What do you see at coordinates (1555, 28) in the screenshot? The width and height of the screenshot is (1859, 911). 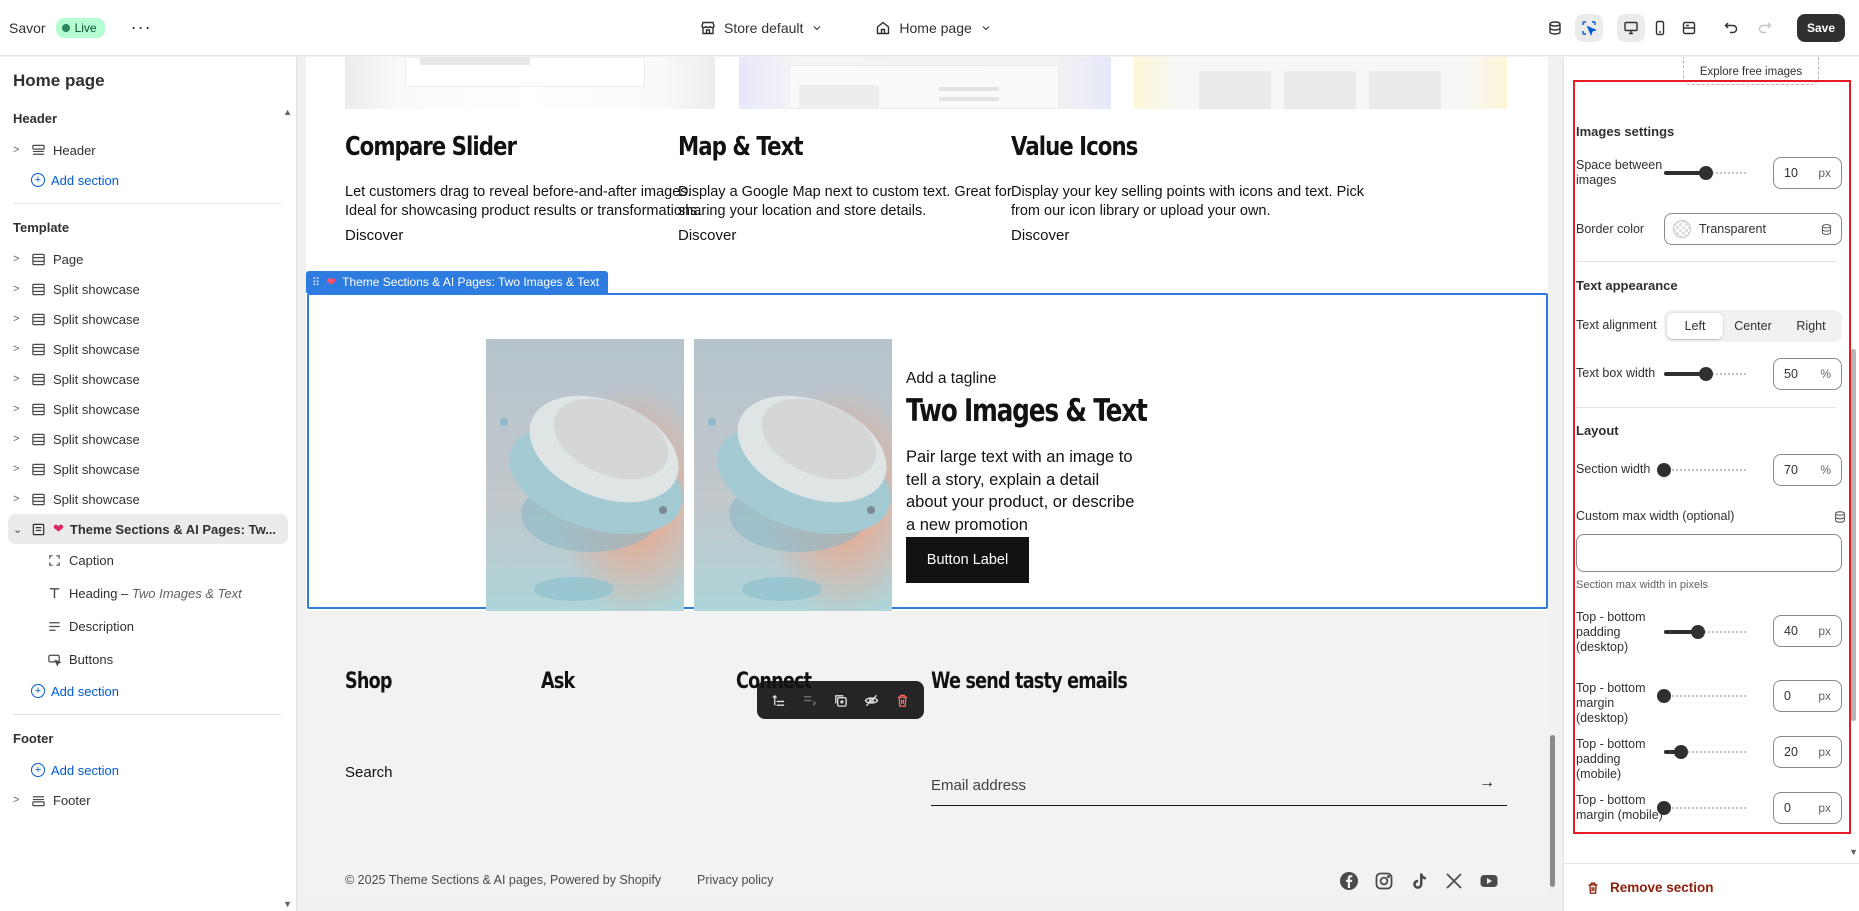 I see `theme-data-button` at bounding box center [1555, 28].